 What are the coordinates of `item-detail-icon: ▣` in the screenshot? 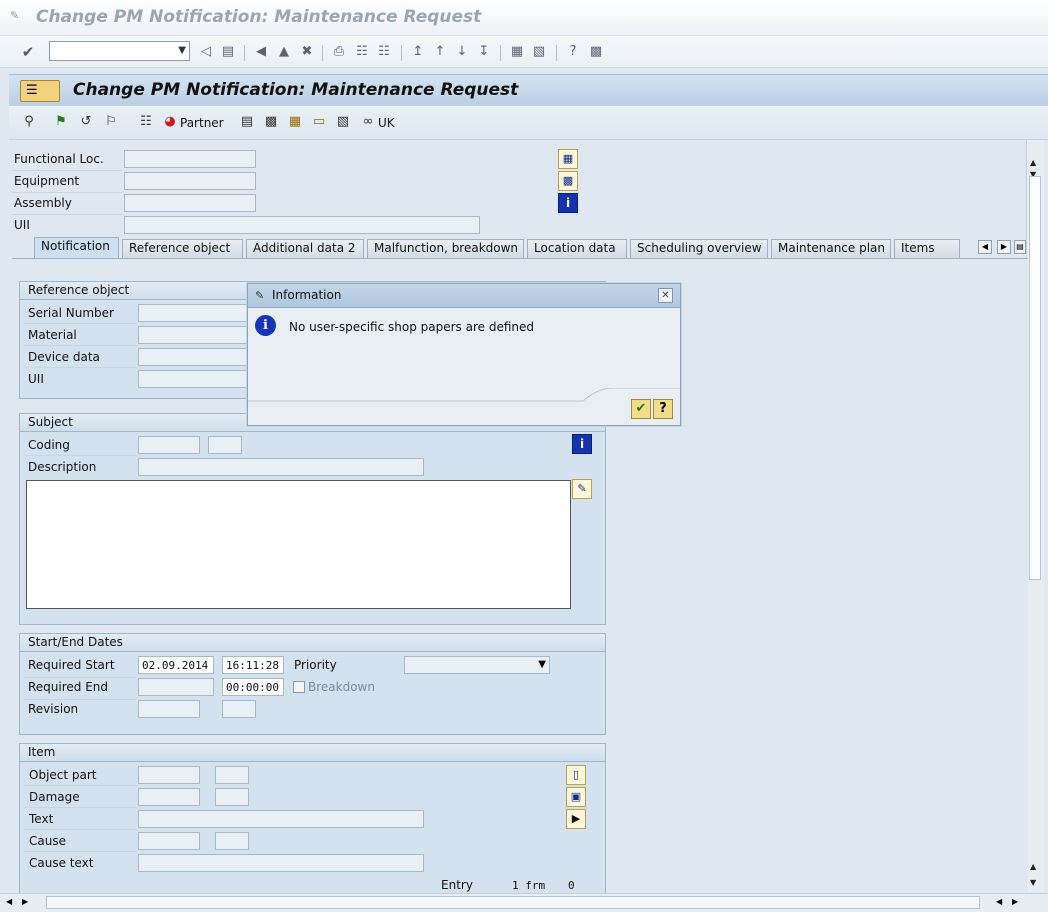 It's located at (576, 797).